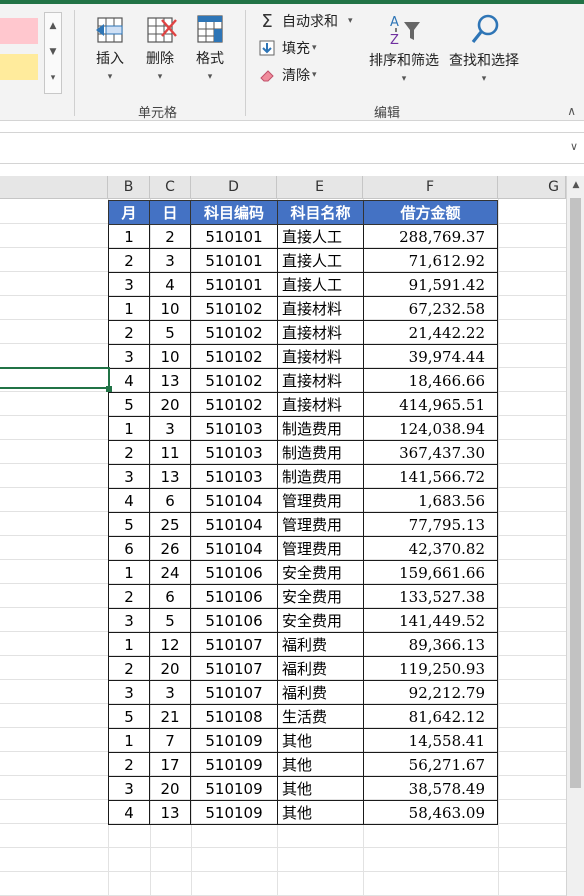 The image size is (584, 896). Describe the element at coordinates (430, 236) in the screenshot. I see `cell-debit-amount: 288,769.37` at that location.